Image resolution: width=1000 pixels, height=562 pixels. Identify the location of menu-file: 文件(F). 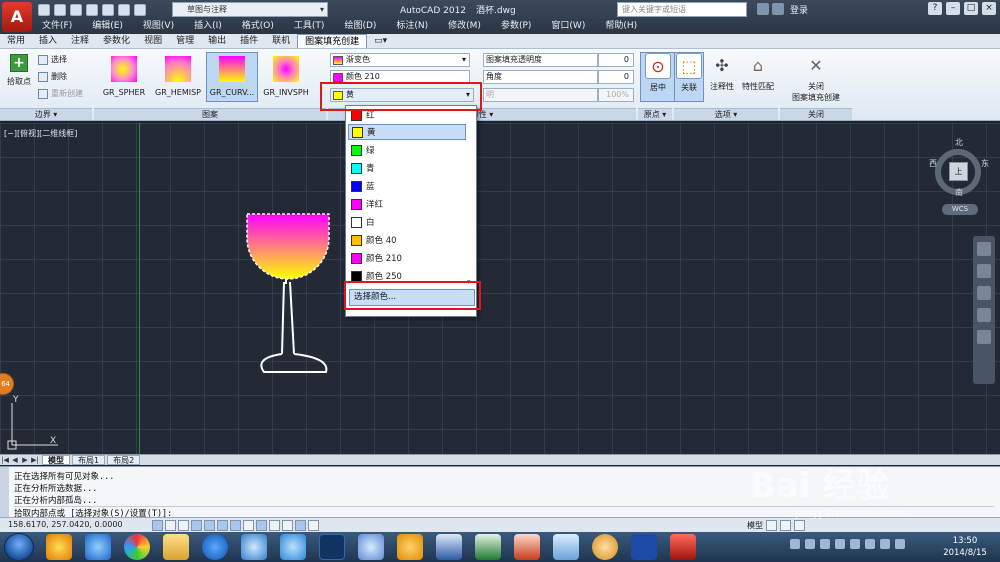
(57, 26).